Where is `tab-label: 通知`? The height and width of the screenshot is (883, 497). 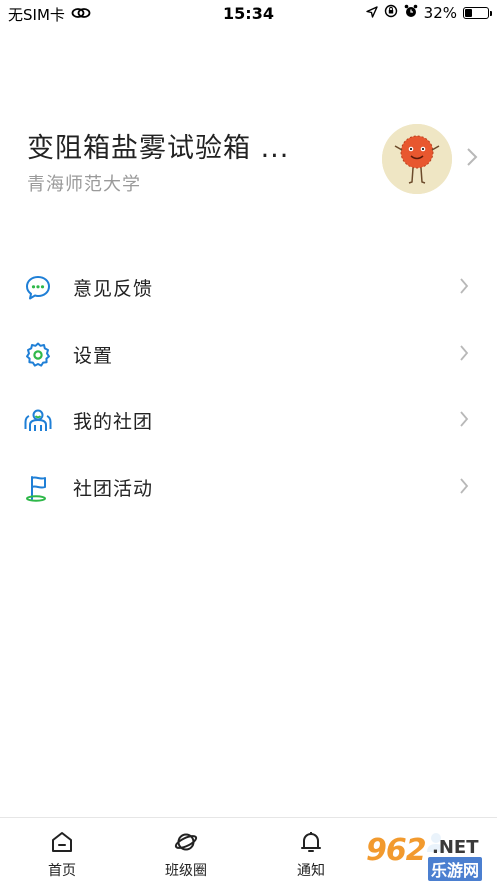 tab-label: 通知 is located at coordinates (311, 871).